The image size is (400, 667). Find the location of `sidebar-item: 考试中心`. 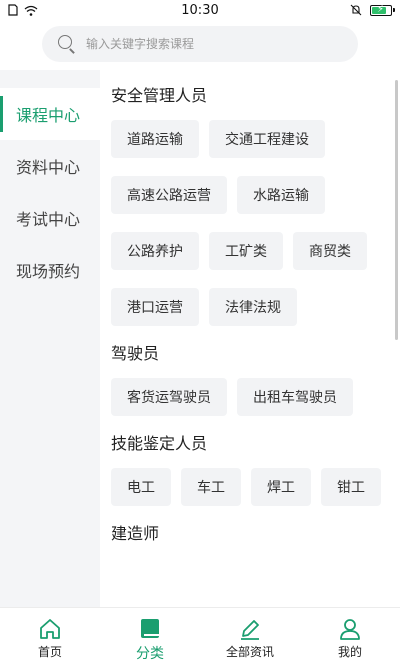

sidebar-item: 考试中心 is located at coordinates (50, 218).